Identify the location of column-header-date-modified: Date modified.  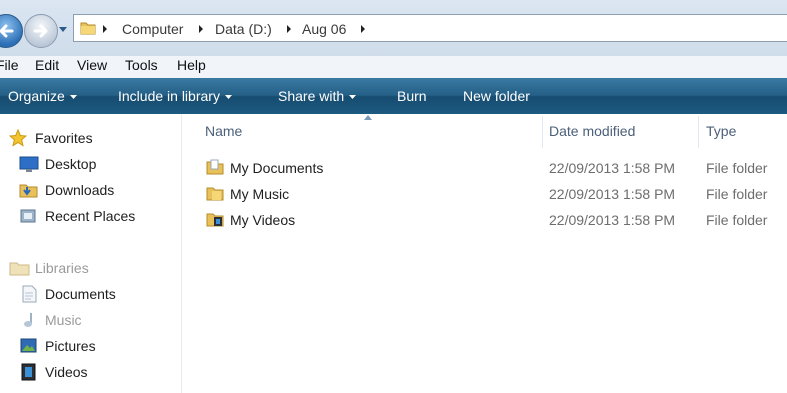
(592, 131).